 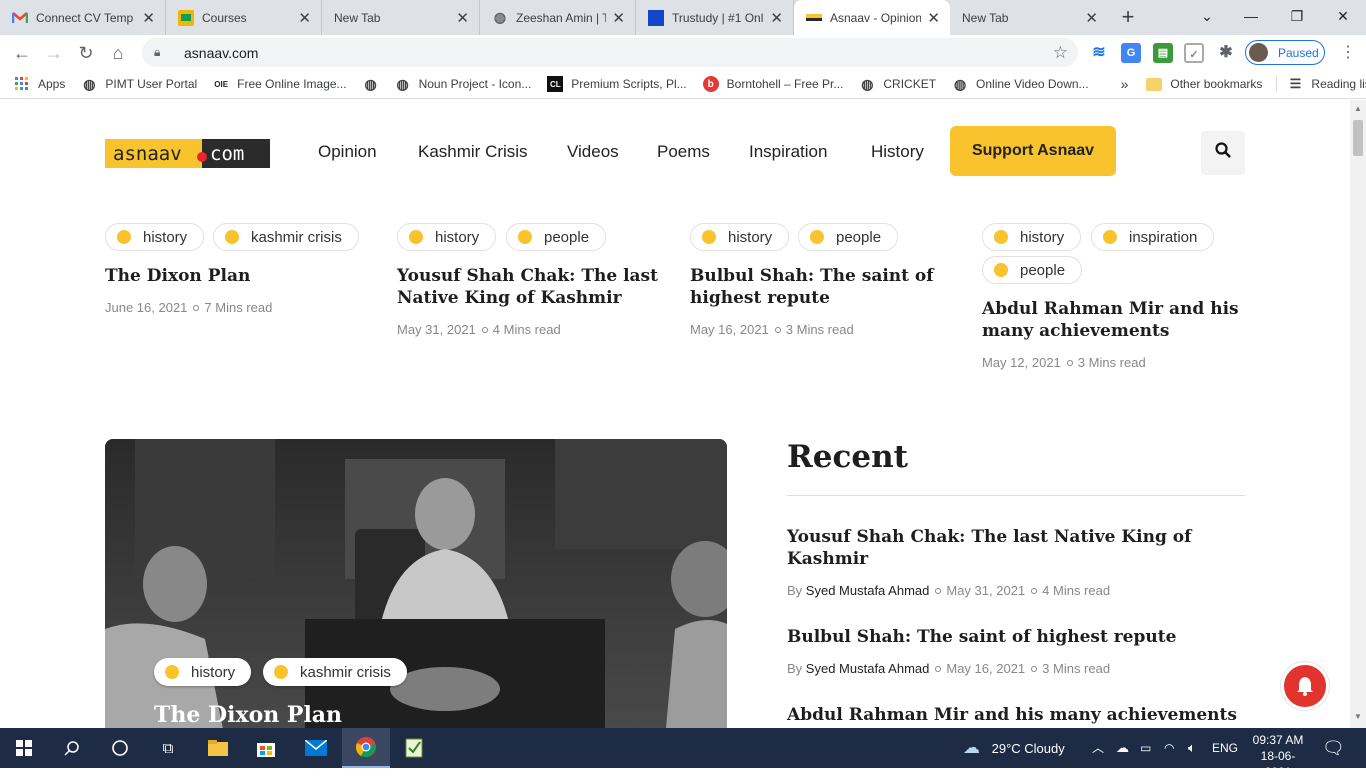 What do you see at coordinates (375, 84) in the screenshot?
I see `bookmark-item: ◍` at bounding box center [375, 84].